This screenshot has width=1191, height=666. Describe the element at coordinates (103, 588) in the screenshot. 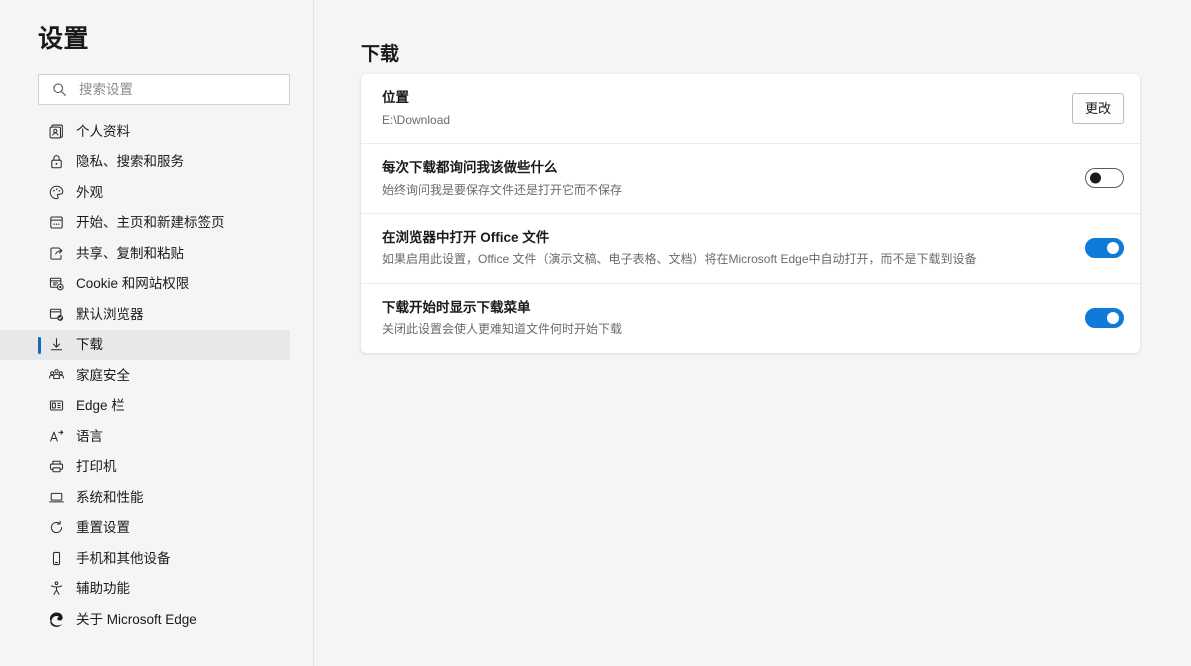

I see `sidebar-item-label: 辅助功能` at that location.